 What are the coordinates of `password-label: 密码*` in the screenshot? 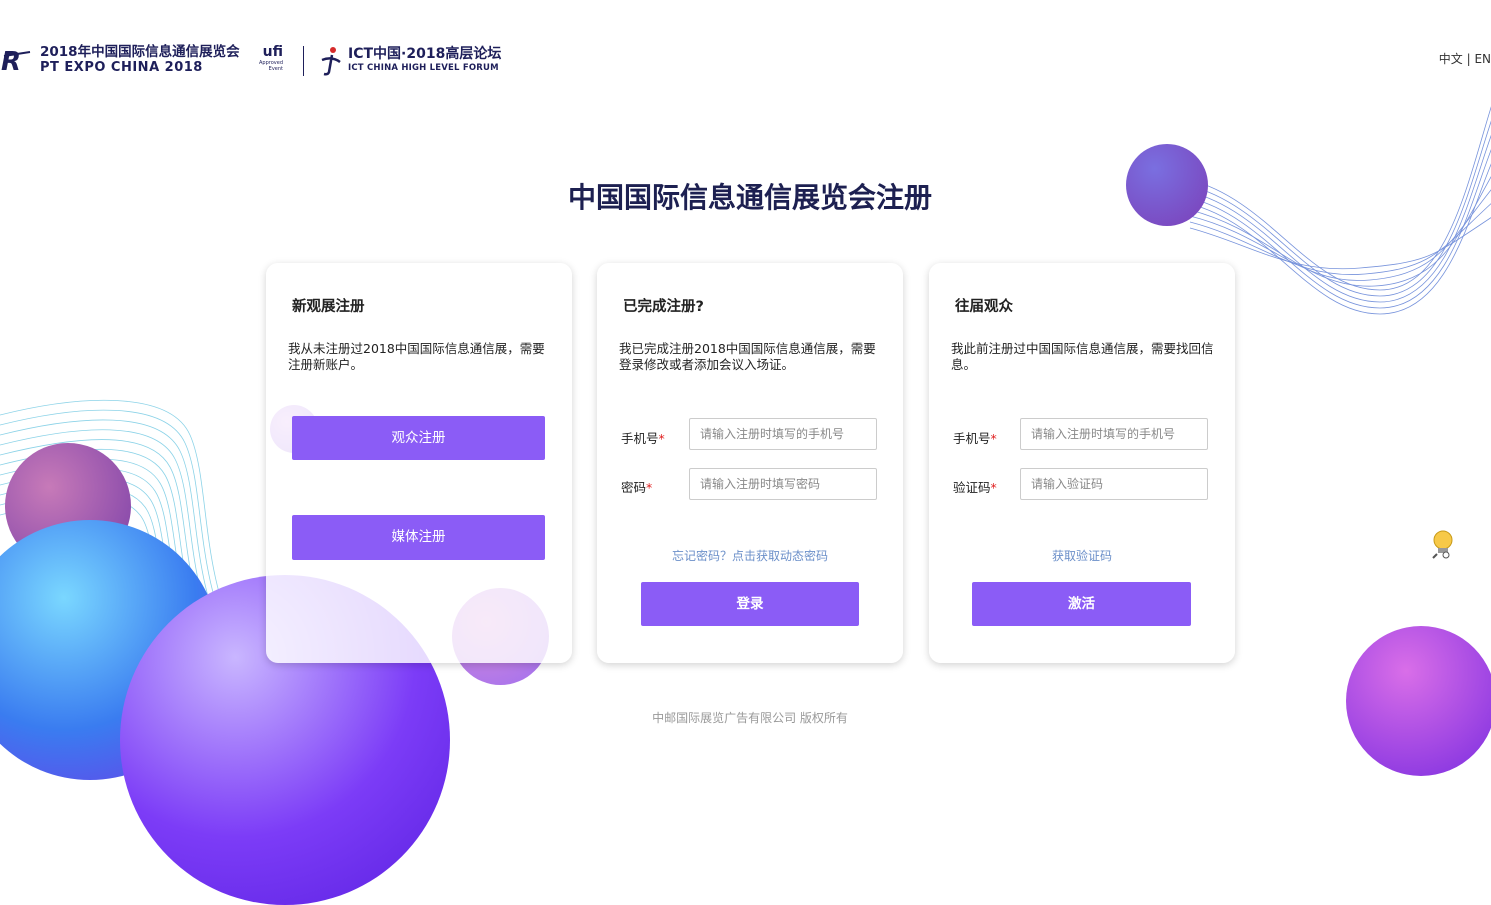 It's located at (636, 486).